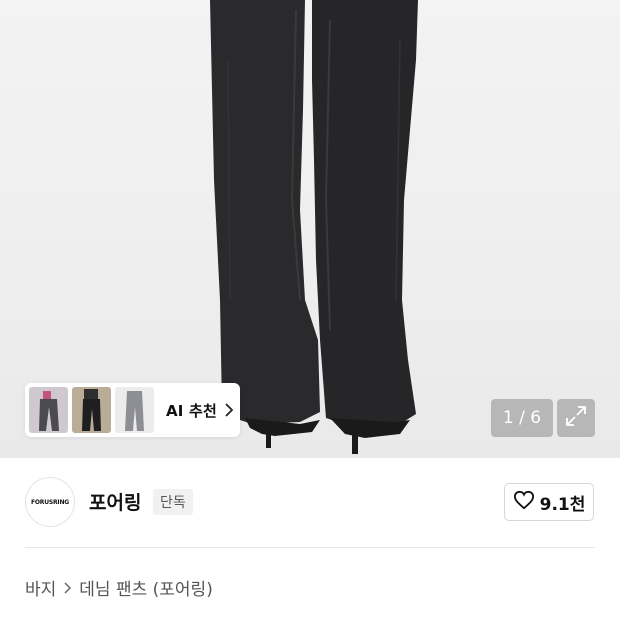 The height and width of the screenshot is (620, 620). I want to click on ai-recommend-card: AI 추천, so click(132, 410).